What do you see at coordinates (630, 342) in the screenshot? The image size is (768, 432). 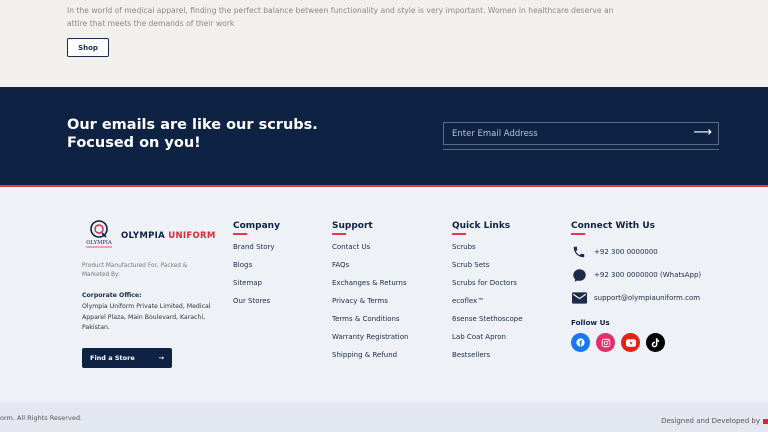 I see `youtube-icon` at bounding box center [630, 342].